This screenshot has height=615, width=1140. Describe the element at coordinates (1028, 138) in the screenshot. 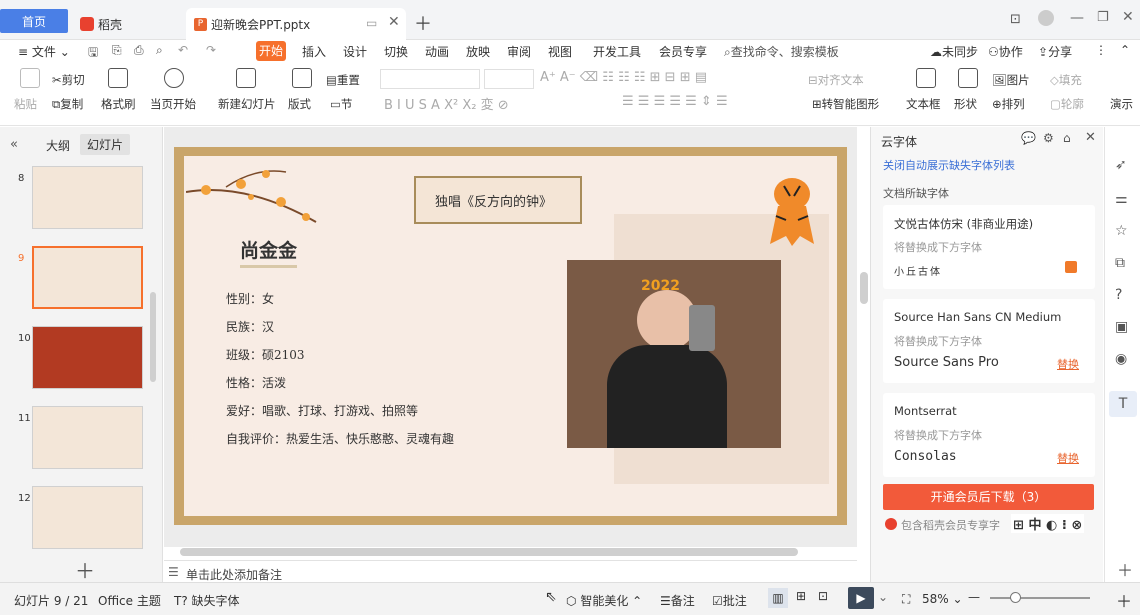

I see `chat-icon: 💬` at that location.